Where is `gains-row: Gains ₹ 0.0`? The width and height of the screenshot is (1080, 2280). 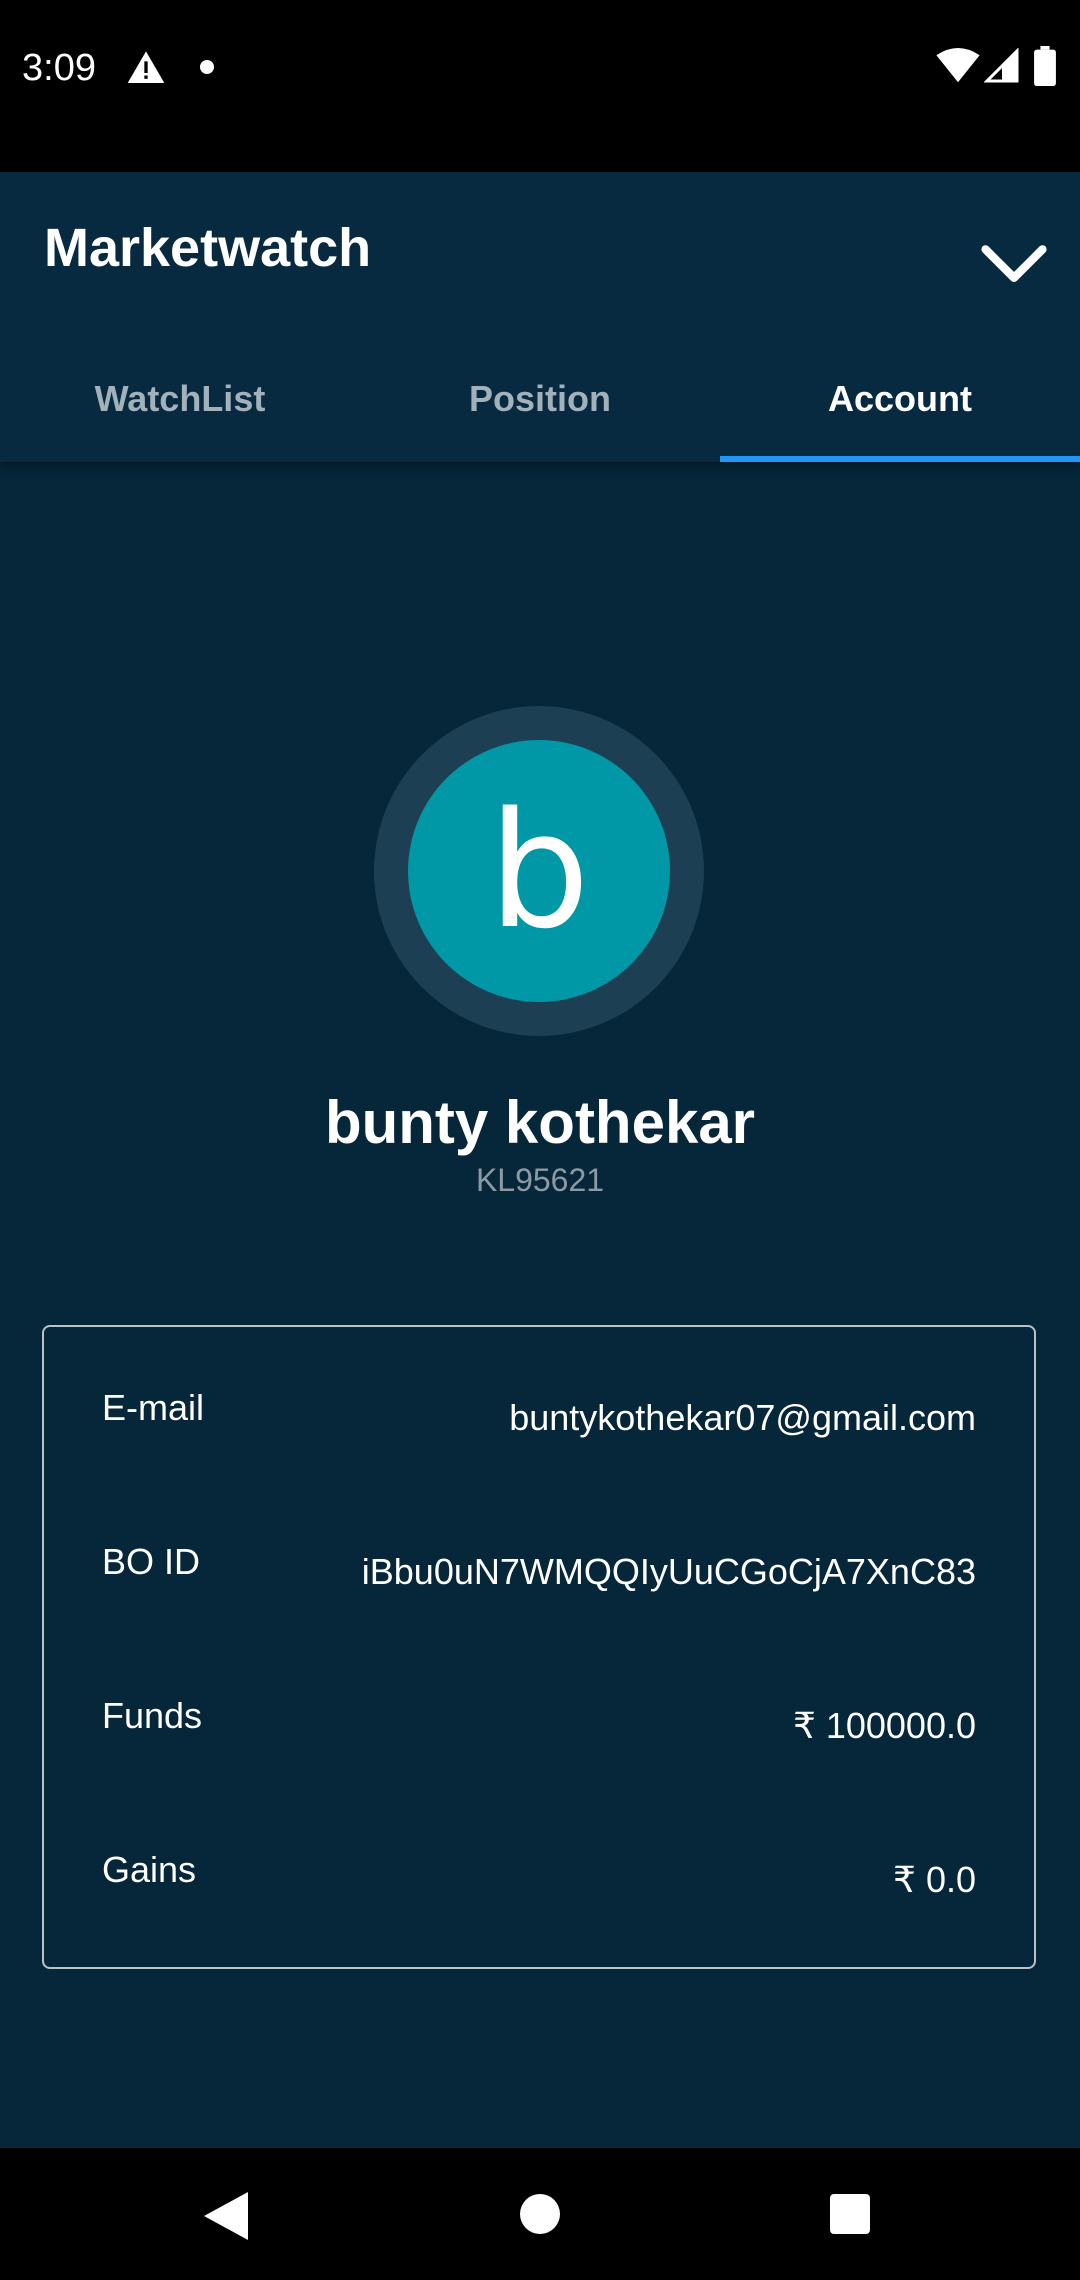 gains-row: Gains ₹ 0.0 is located at coordinates (539, 1885).